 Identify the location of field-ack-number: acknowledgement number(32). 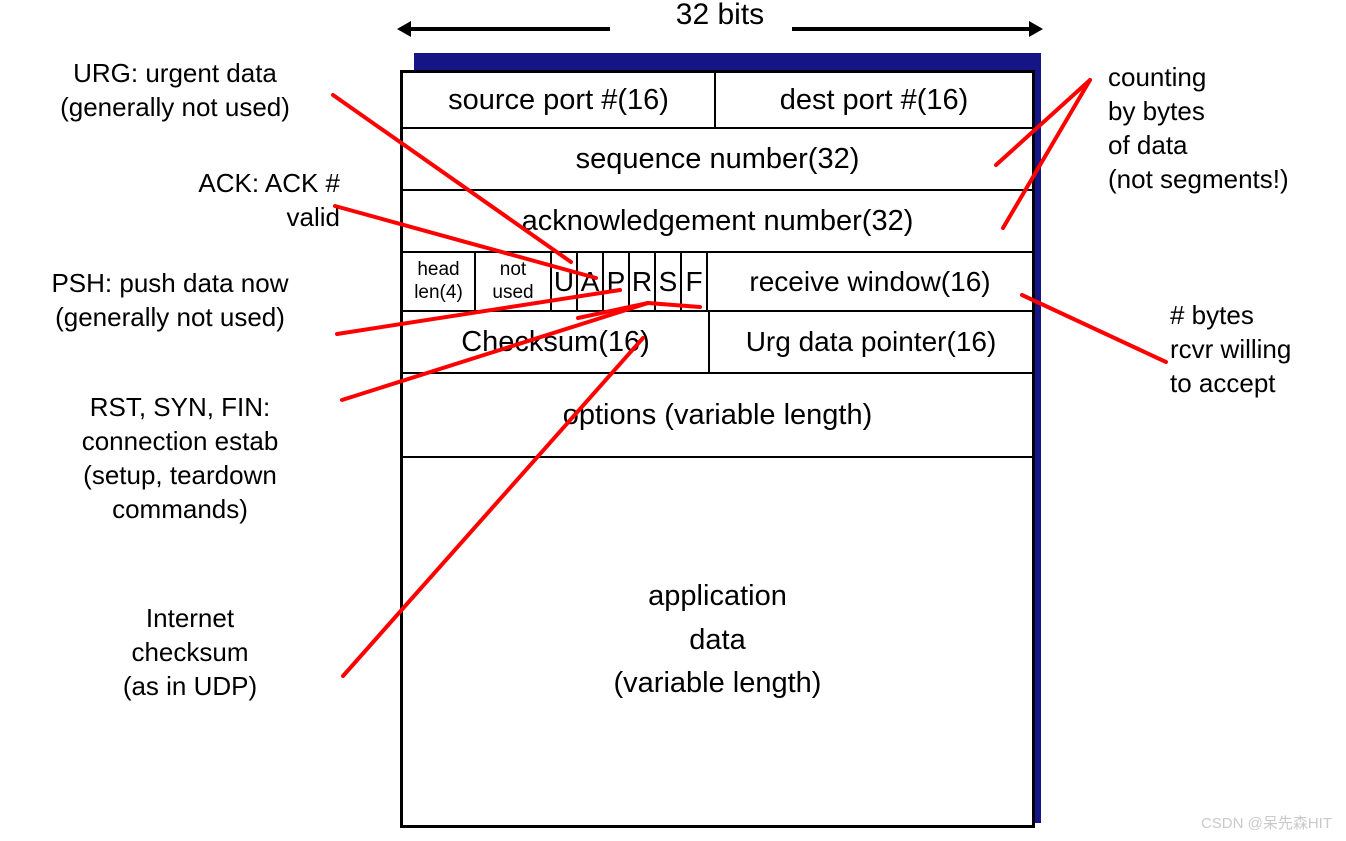
(717, 220).